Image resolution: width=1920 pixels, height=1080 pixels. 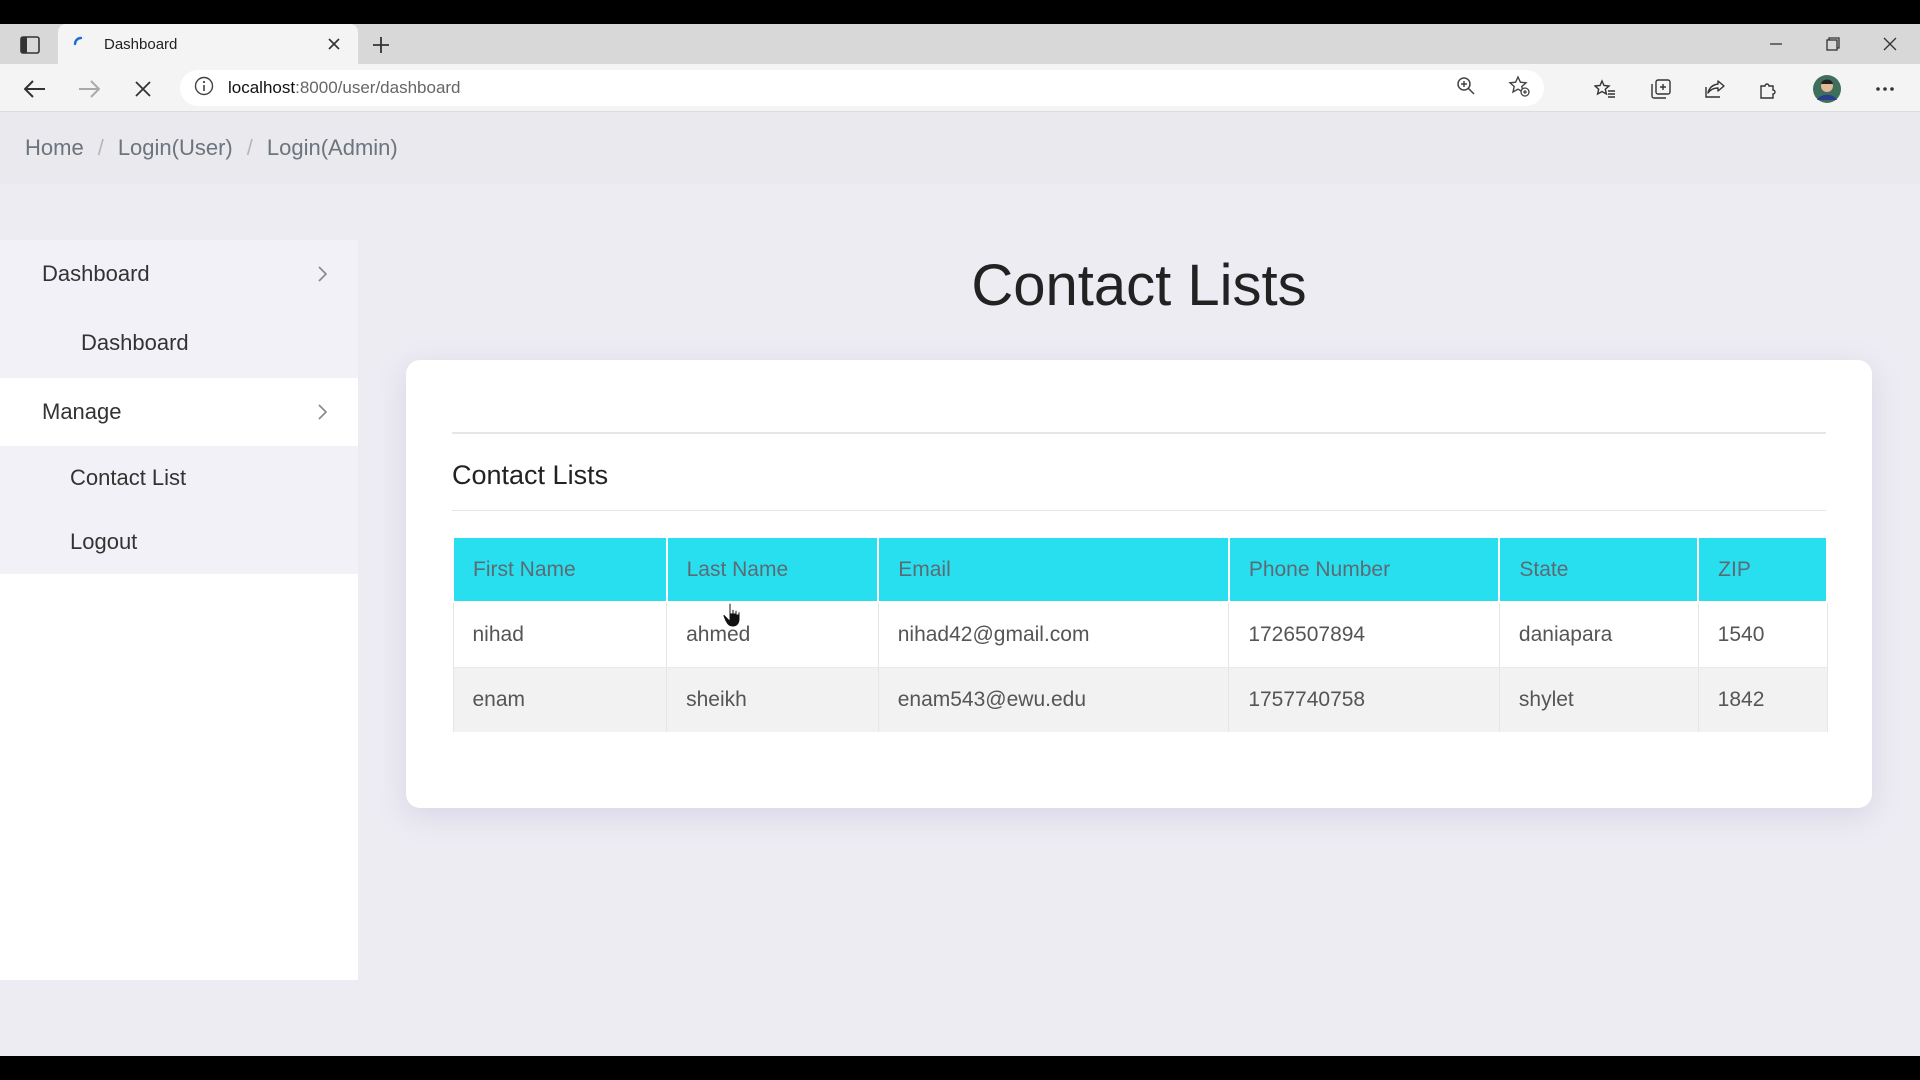 What do you see at coordinates (530, 475) in the screenshot?
I see `card-title: Contact Lists` at bounding box center [530, 475].